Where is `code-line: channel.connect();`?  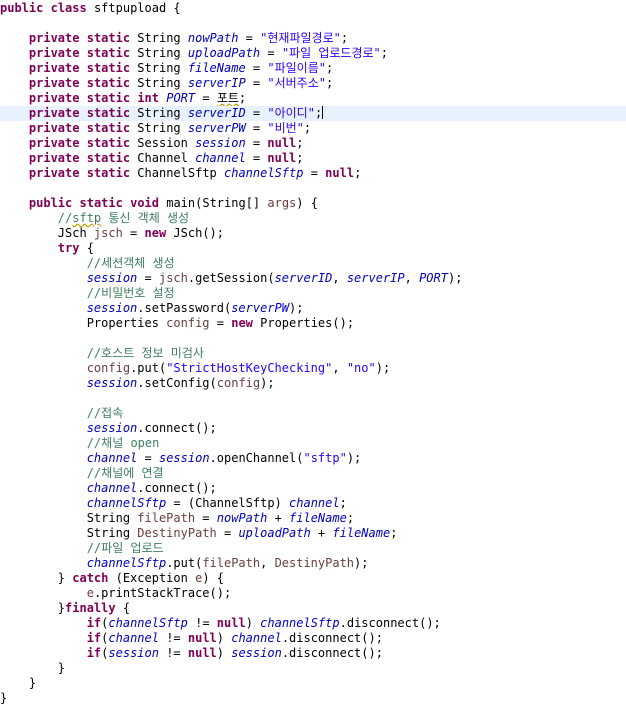 code-line: channel.connect(); is located at coordinates (313, 488).